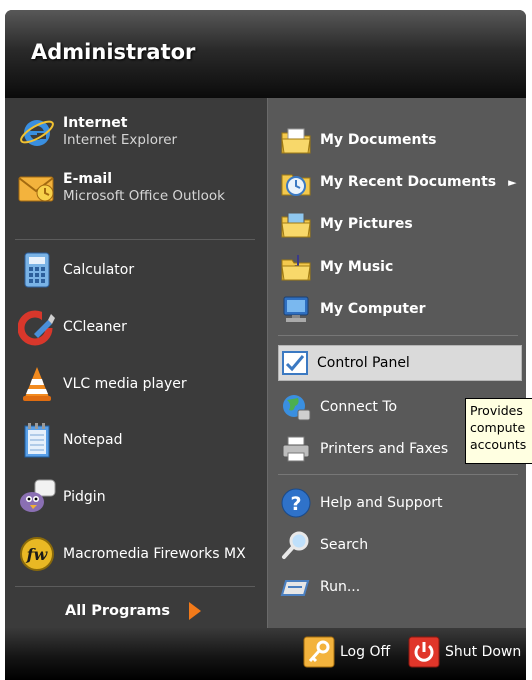  I want to click on my-computer-icon, so click(296, 309).